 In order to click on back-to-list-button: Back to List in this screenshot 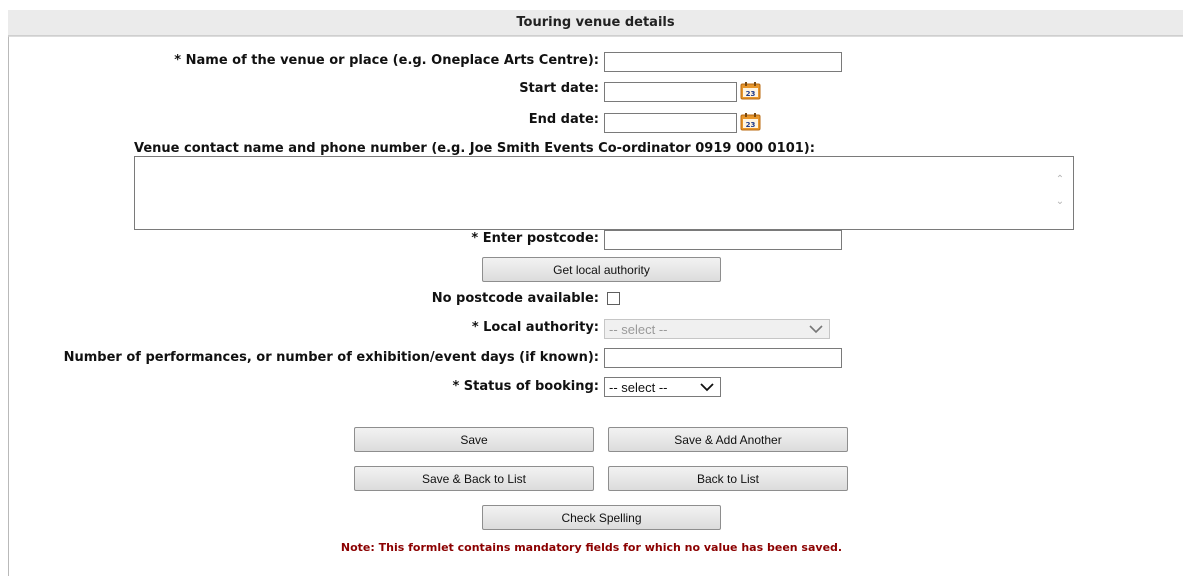, I will do `click(728, 478)`.